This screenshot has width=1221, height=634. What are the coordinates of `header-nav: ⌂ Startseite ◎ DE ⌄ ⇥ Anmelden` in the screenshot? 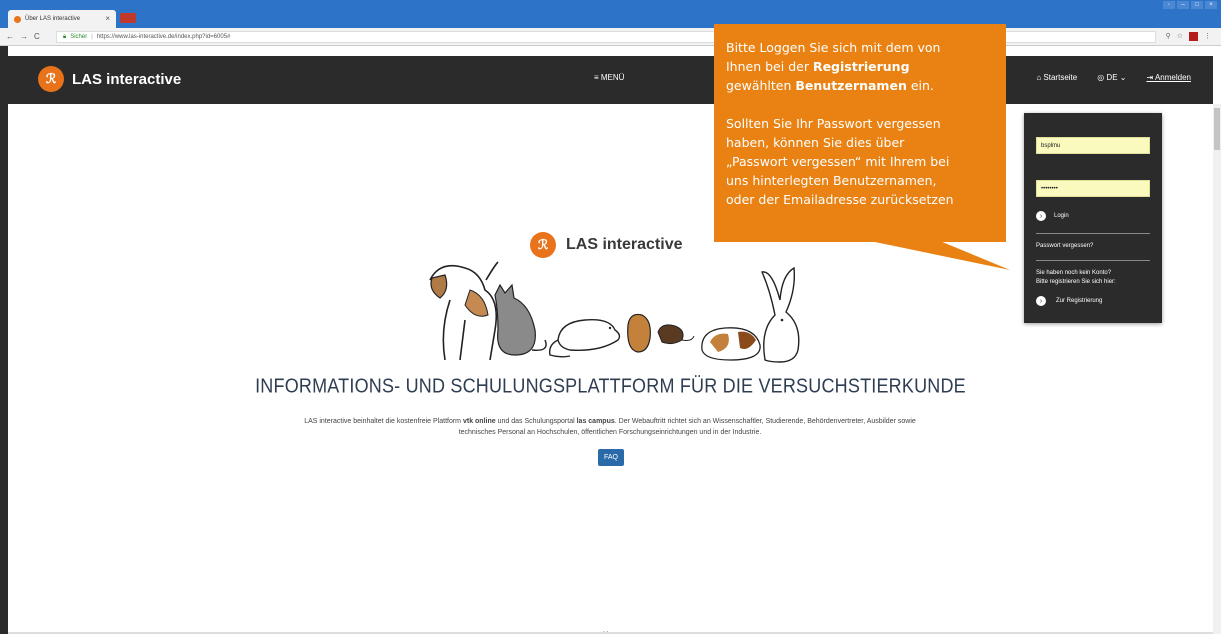 It's located at (1113, 77).